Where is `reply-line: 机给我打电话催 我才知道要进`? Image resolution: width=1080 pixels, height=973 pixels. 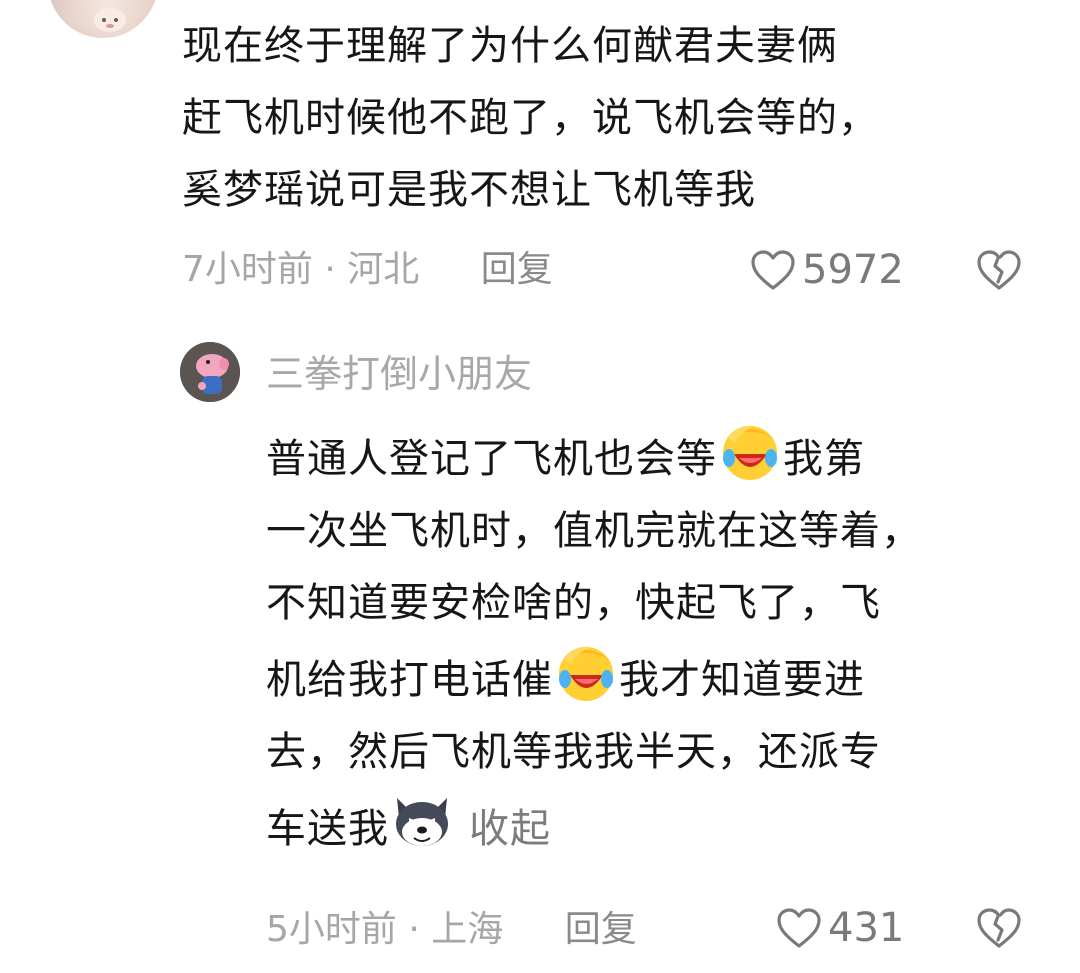
reply-line: 机给我打电话催 我才知道要进 is located at coordinates (594, 677).